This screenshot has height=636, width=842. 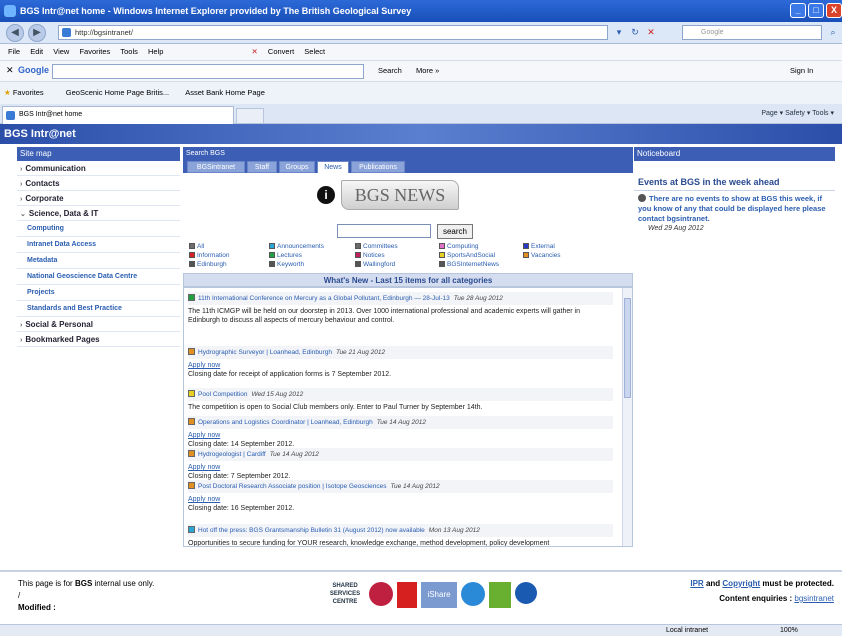 What do you see at coordinates (239, 476) in the screenshot?
I see `news-body-text: Closing date: 7 September 2012.` at bounding box center [239, 476].